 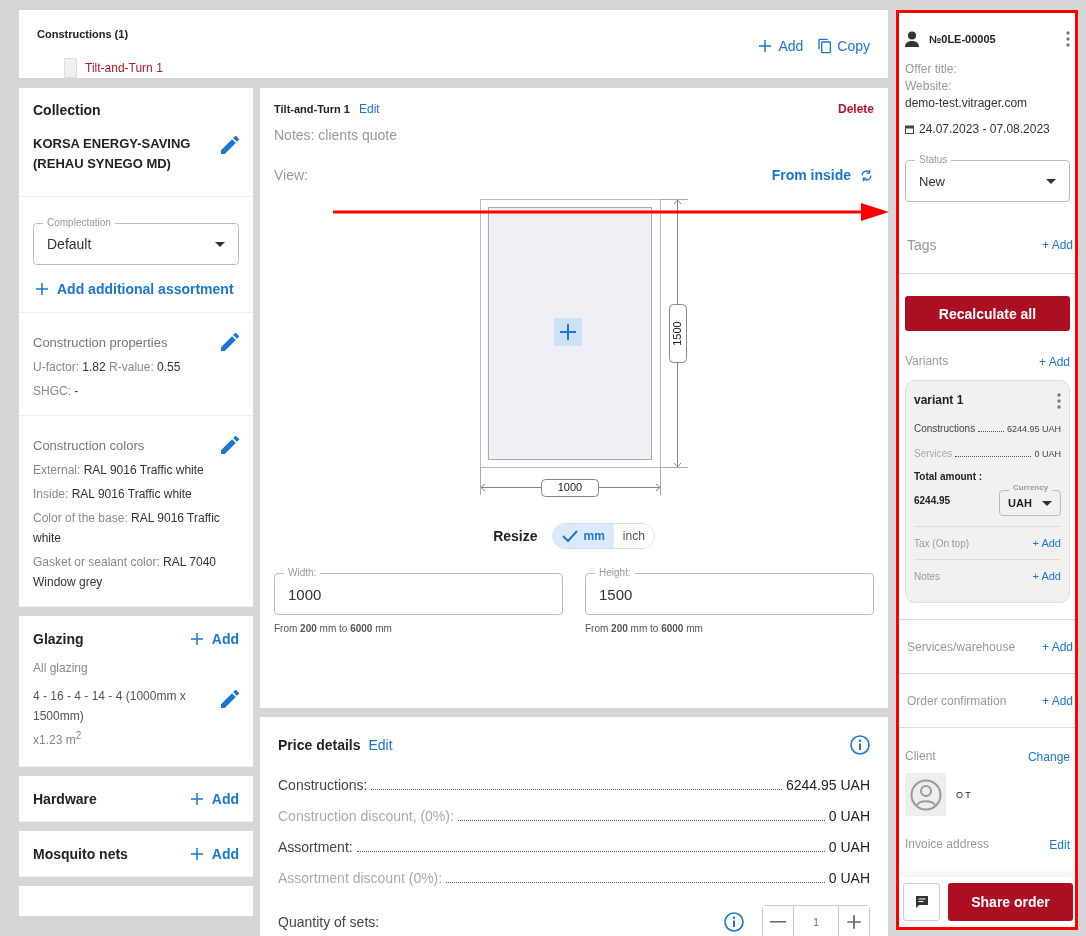 I want to click on variant-row-label: Services, so click(x=933, y=453).